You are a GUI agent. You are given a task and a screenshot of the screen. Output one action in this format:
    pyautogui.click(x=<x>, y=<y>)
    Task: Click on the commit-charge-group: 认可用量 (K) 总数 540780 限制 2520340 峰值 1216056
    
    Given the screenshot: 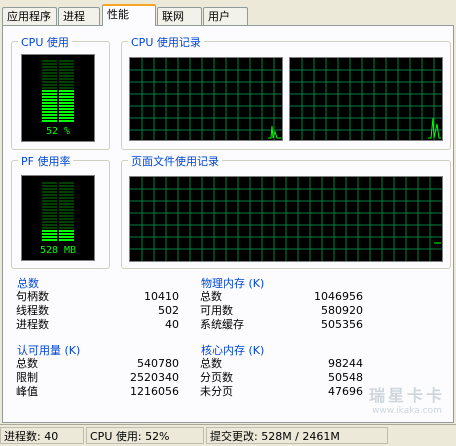 What is the action you would take?
    pyautogui.click(x=98, y=371)
    